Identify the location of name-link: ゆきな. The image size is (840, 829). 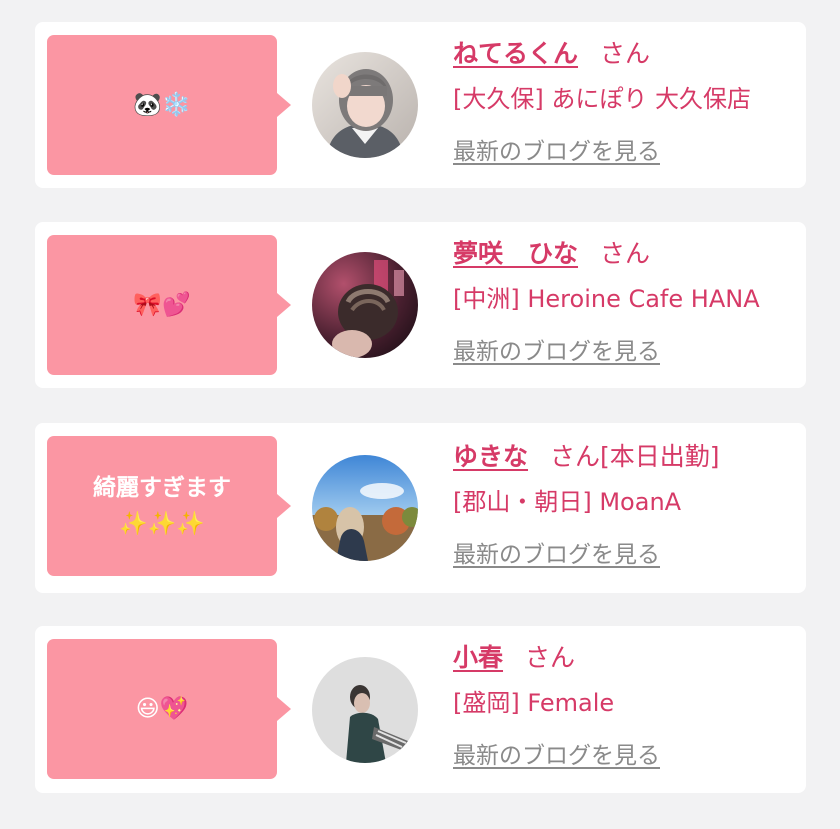
(490, 456).